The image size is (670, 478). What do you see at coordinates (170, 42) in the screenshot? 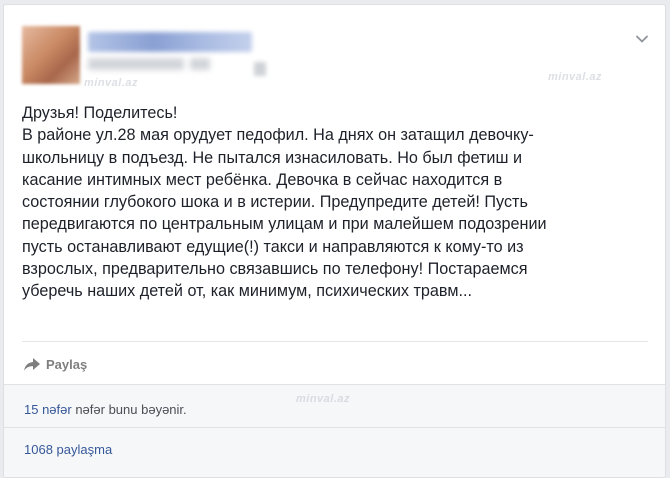
I see `author-name-blurred` at bounding box center [170, 42].